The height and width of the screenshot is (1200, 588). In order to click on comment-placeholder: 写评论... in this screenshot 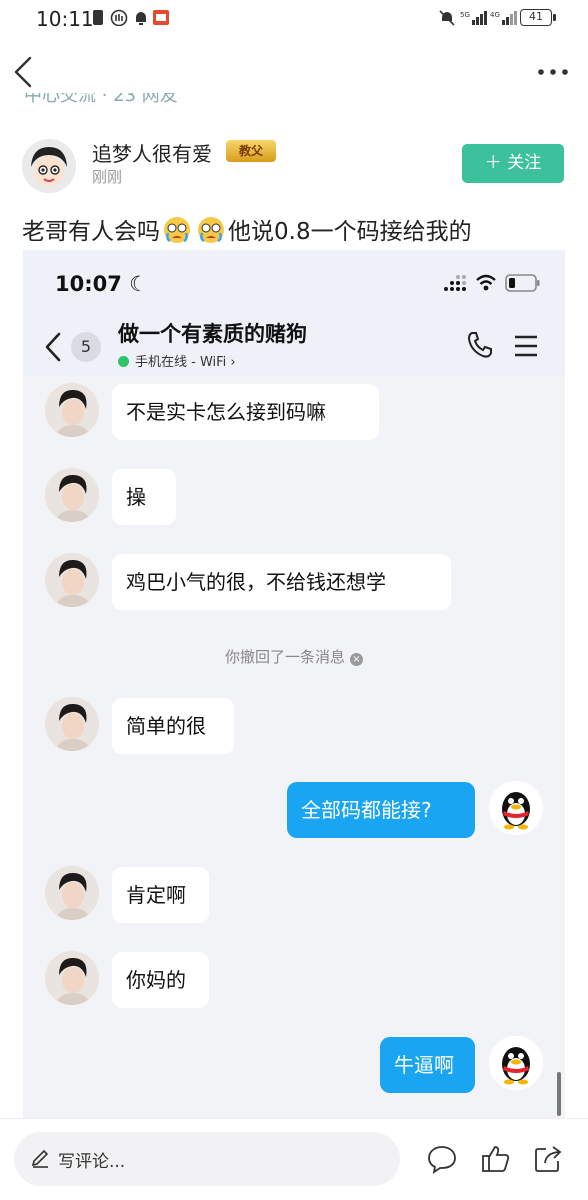, I will do `click(92, 1162)`.